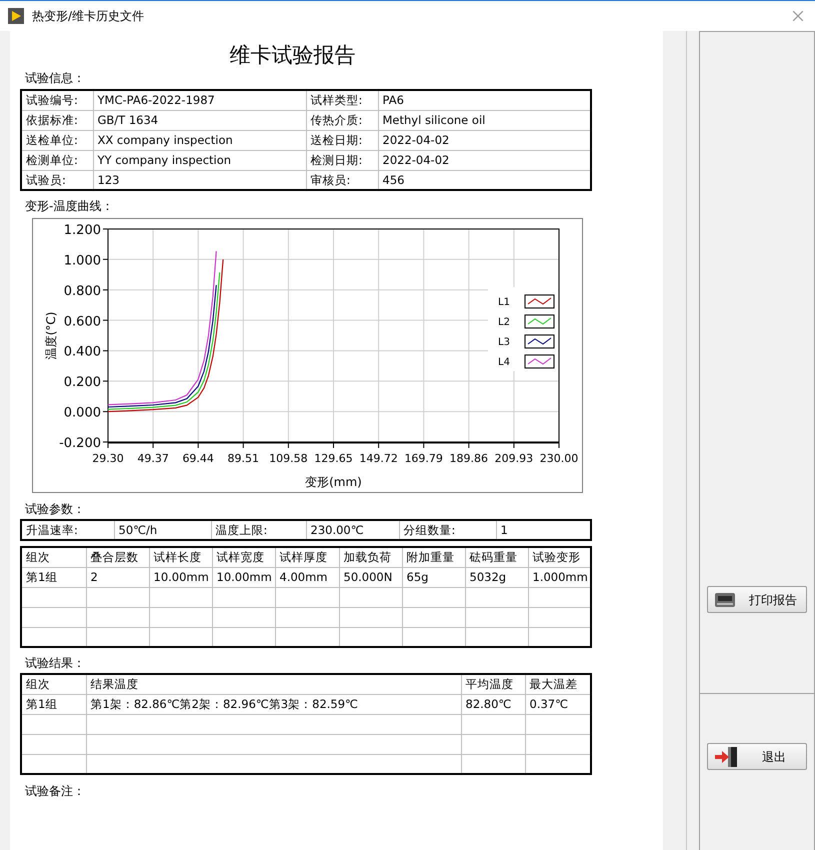 This screenshot has height=850, width=815. What do you see at coordinates (52, 530) in the screenshot?
I see `field-label: 升温速率:` at bounding box center [52, 530].